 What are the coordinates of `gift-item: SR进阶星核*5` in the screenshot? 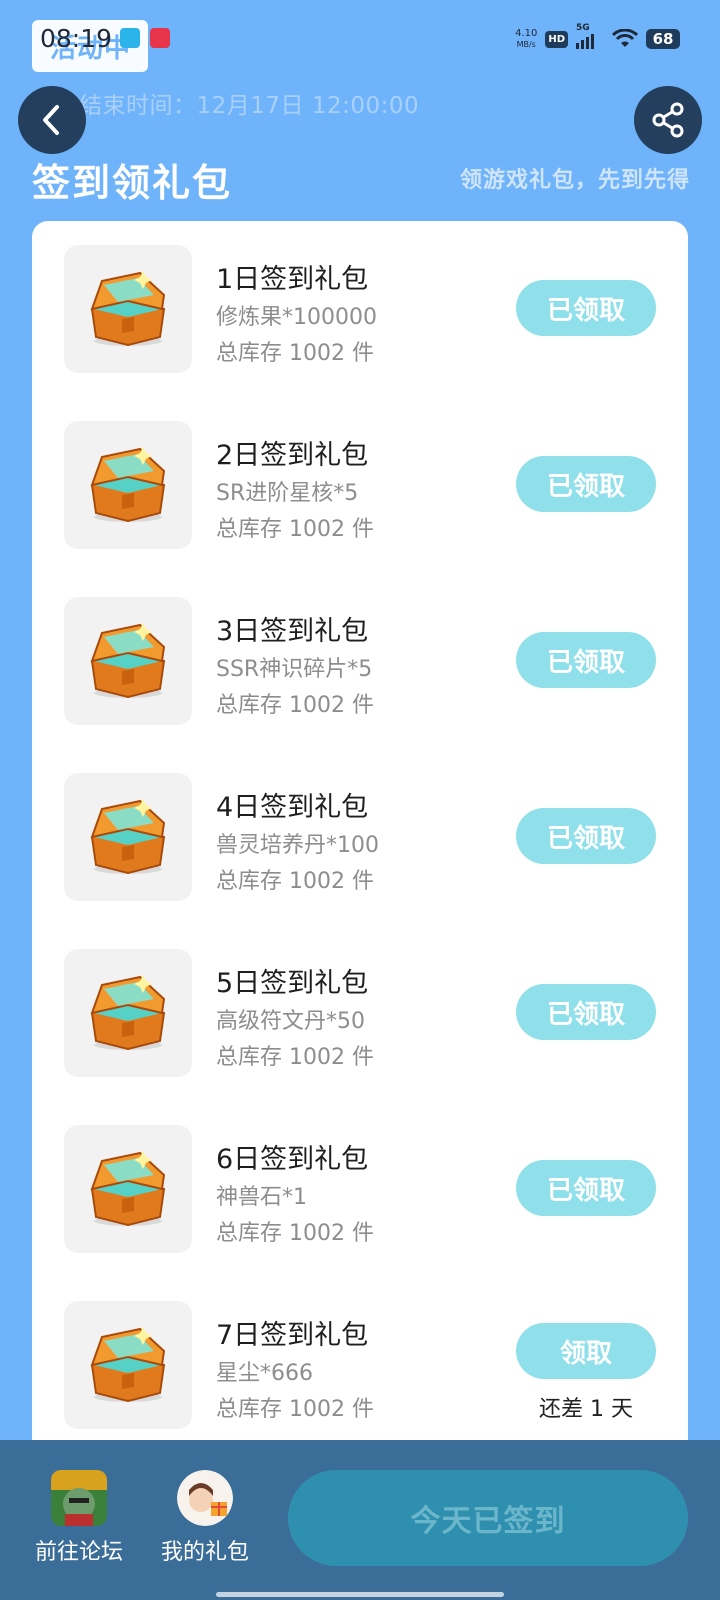 It's located at (287, 493).